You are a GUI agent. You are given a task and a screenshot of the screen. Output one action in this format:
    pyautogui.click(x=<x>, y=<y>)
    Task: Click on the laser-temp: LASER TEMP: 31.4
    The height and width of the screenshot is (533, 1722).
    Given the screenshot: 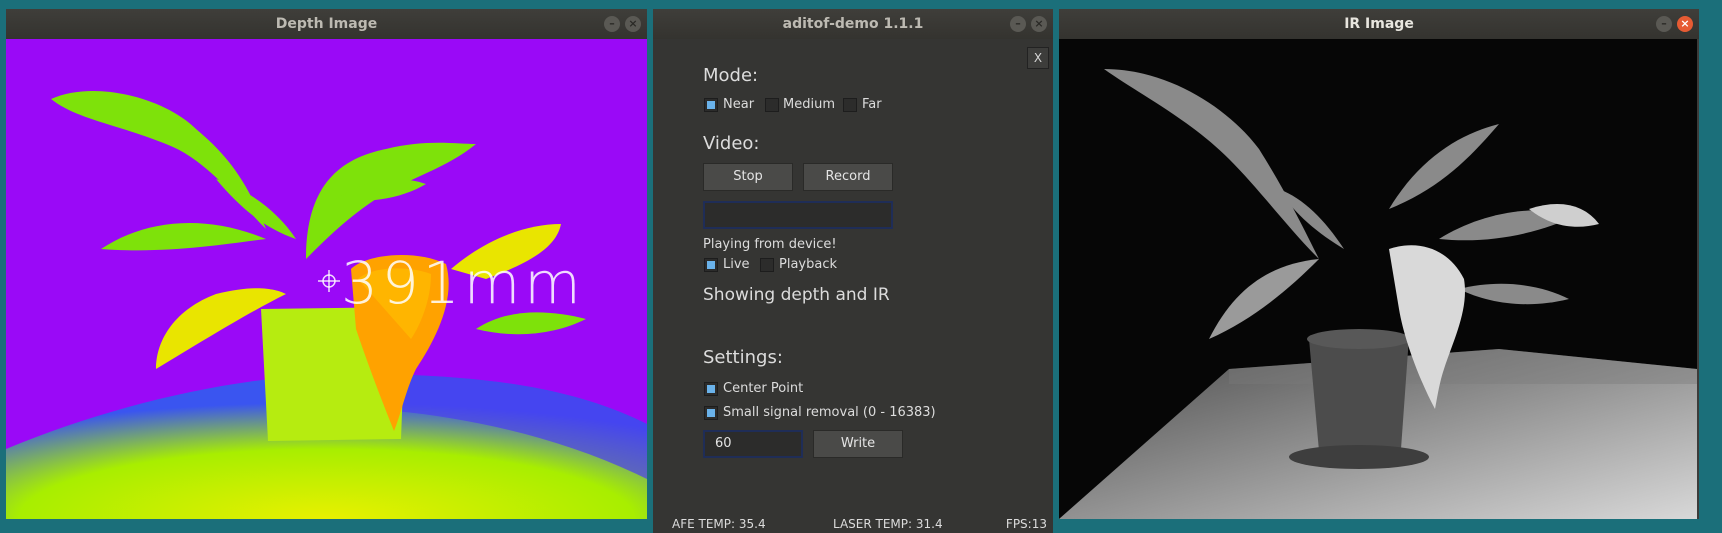 What is the action you would take?
    pyautogui.click(x=888, y=524)
    